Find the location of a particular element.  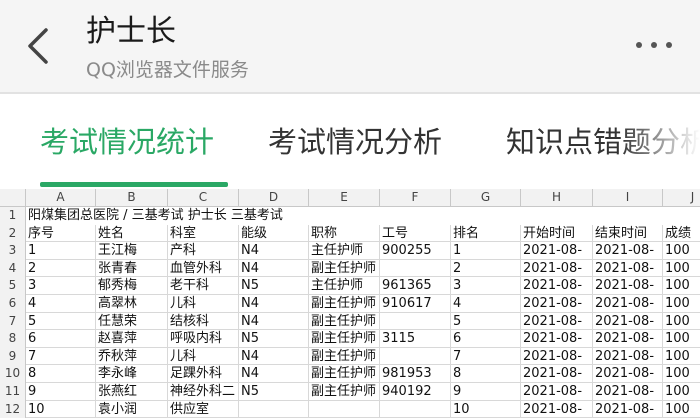

table-cell: 10 is located at coordinates (486, 409).